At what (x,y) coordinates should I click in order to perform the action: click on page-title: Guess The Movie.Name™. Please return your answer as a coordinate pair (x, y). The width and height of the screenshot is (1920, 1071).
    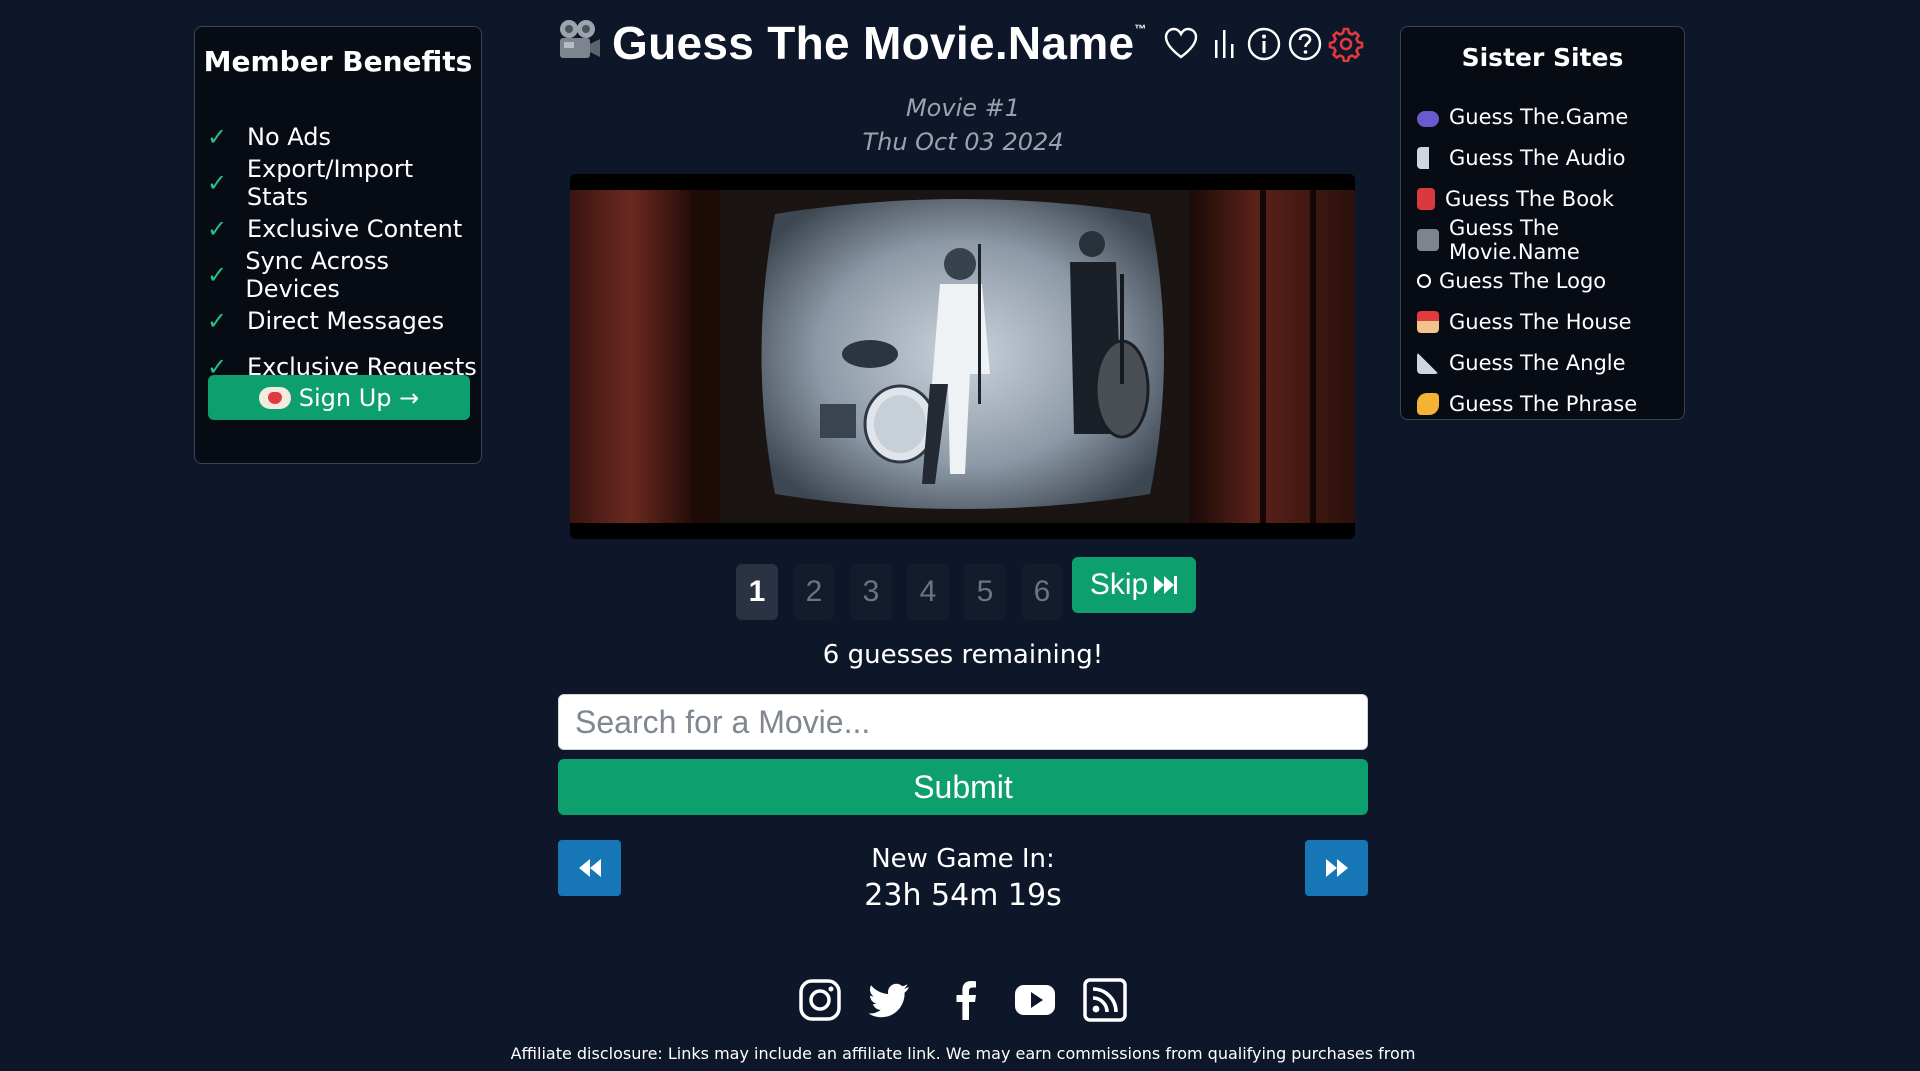
    Looking at the image, I should click on (879, 43).